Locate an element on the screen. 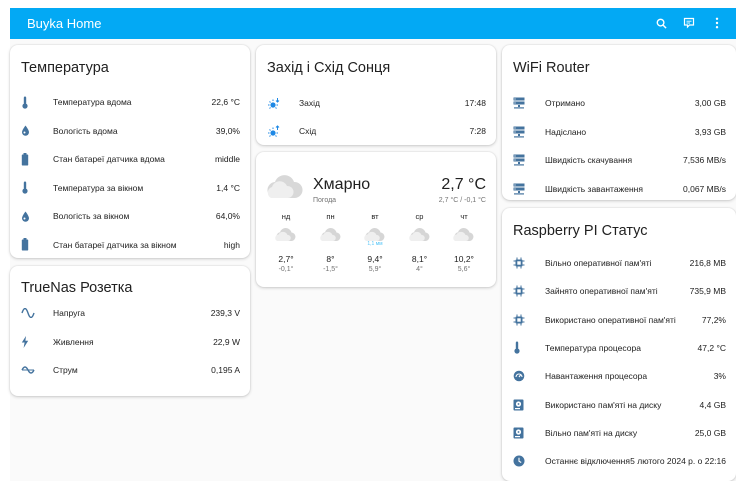 The height and width of the screenshot is (481, 736). temperature-row: Температура вдома 22,6 °C is located at coordinates (130, 102).